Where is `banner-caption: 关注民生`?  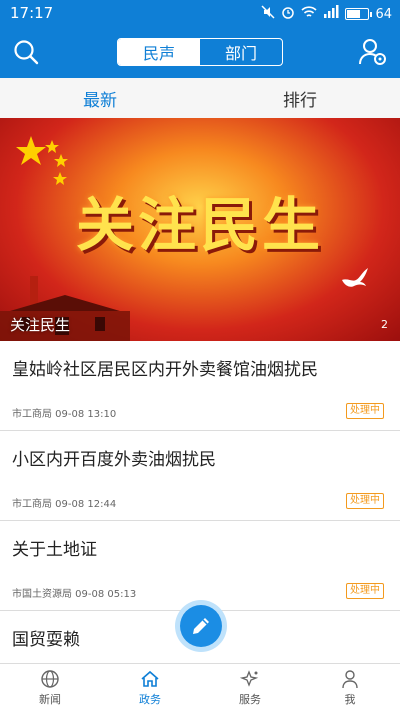
banner-caption: 关注民生 is located at coordinates (40, 325).